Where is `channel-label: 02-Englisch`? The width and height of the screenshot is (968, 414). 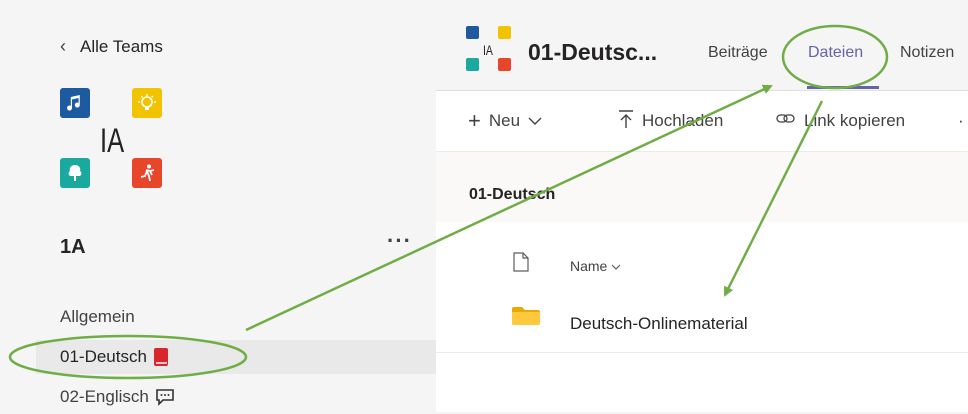 channel-label: 02-Englisch is located at coordinates (104, 396).